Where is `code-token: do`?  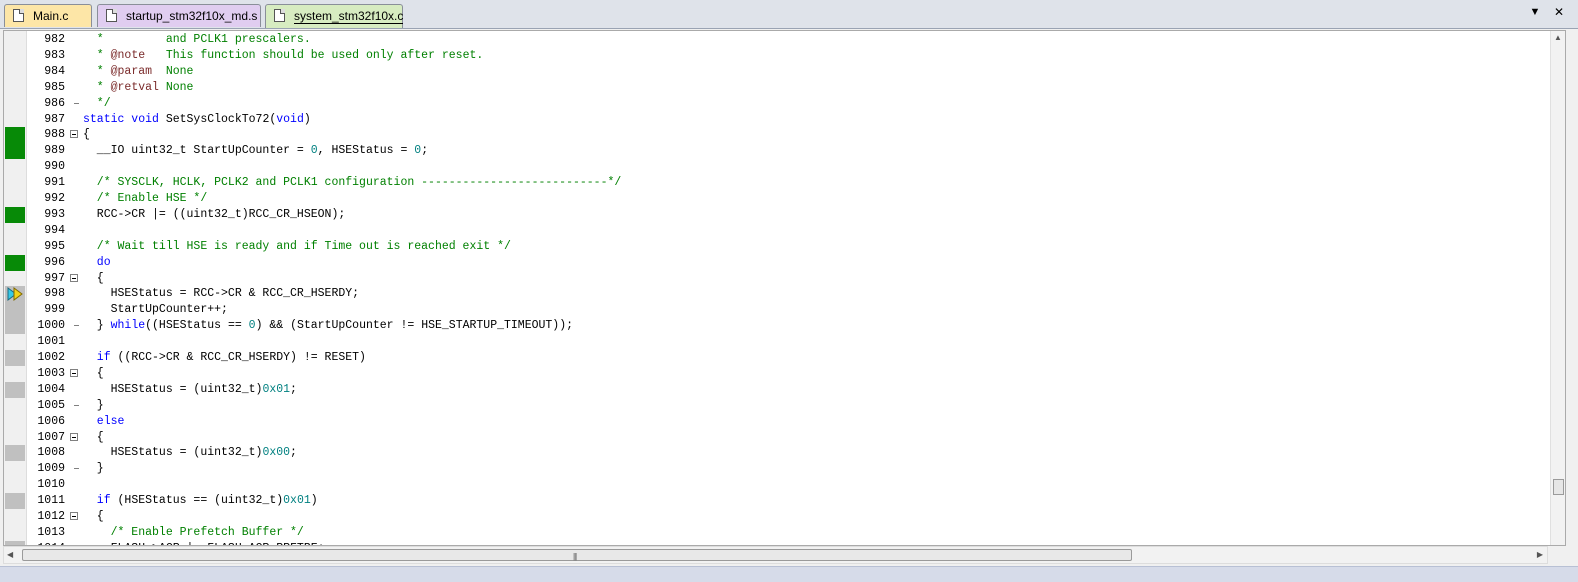
code-token: do is located at coordinates (97, 262).